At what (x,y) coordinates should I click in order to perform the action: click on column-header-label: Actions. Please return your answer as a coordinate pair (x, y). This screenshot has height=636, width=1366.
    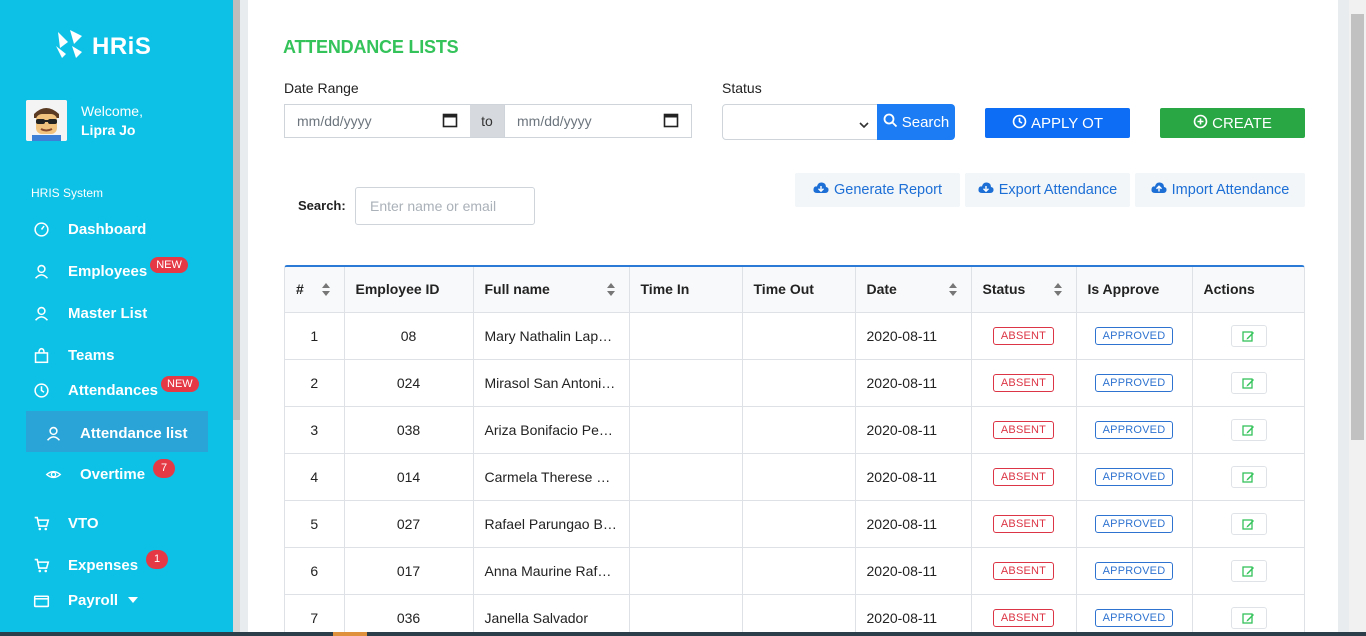
    Looking at the image, I should click on (1229, 289).